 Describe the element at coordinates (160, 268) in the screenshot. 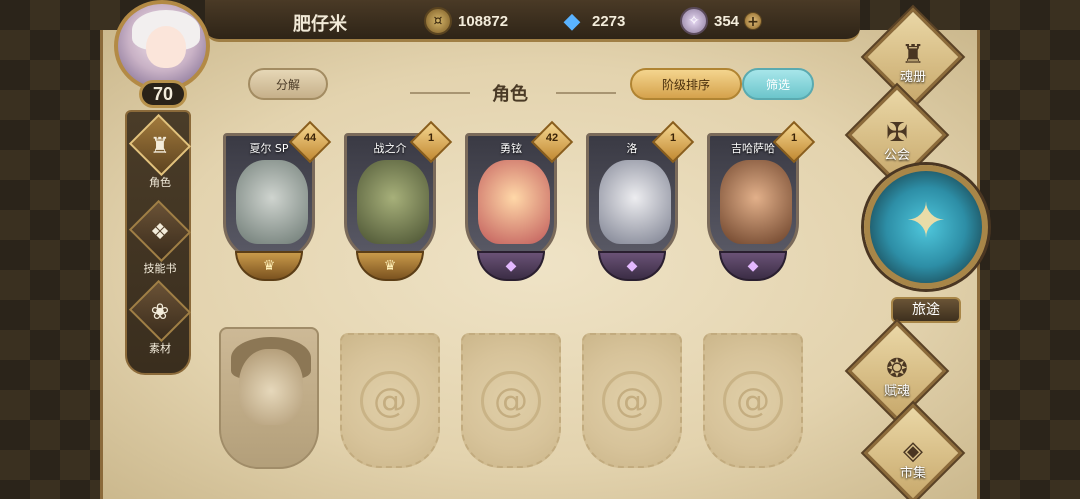

I see `left-nav-label: 技能书` at that location.